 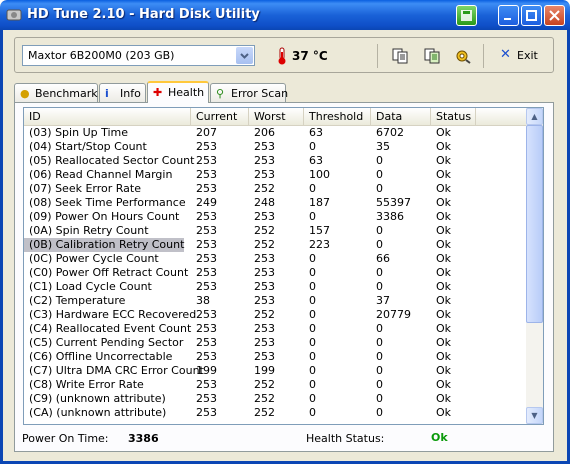 I want to click on tab-label: Error Scan, so click(x=260, y=93).